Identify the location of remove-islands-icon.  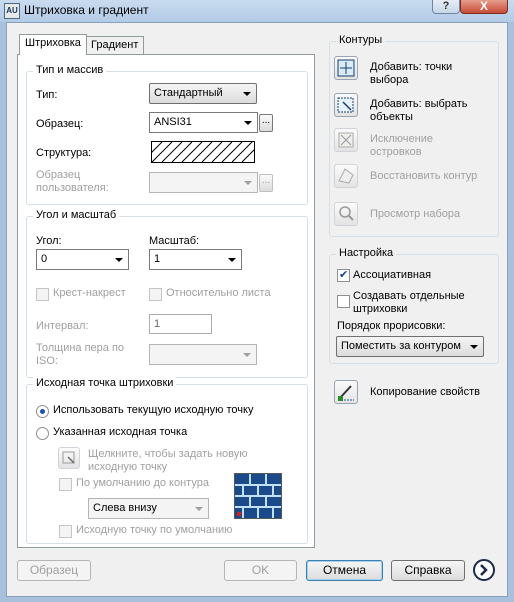
(346, 140).